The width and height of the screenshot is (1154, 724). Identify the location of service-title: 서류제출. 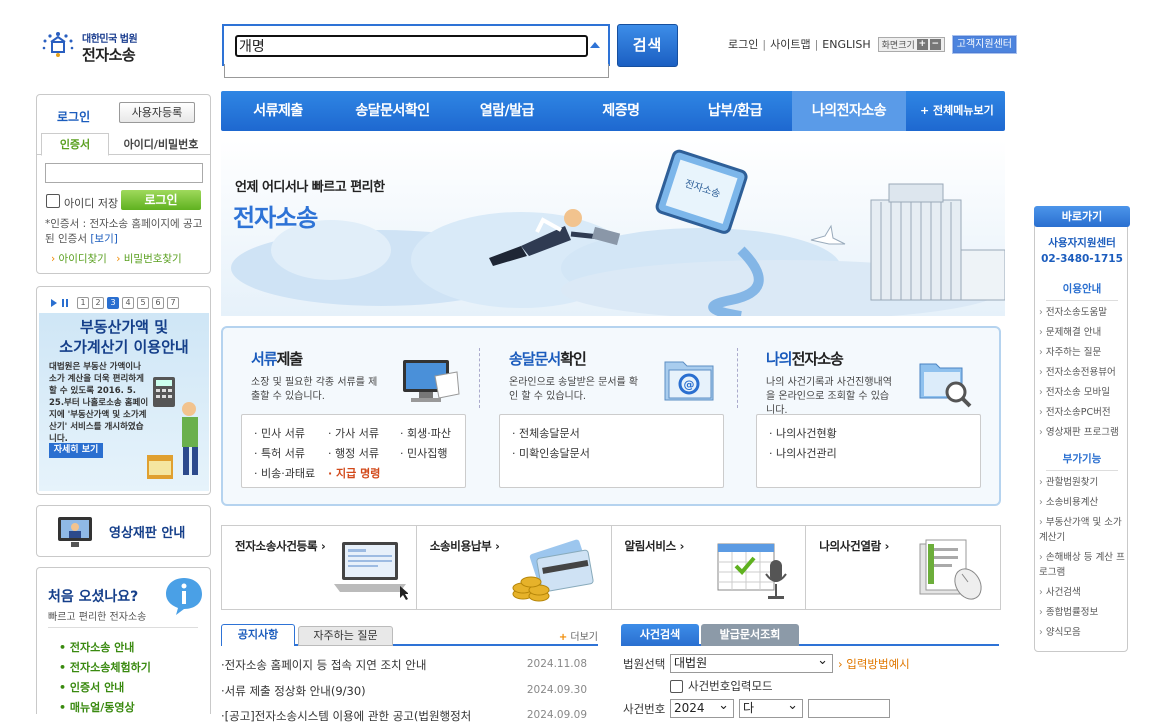
(277, 358).